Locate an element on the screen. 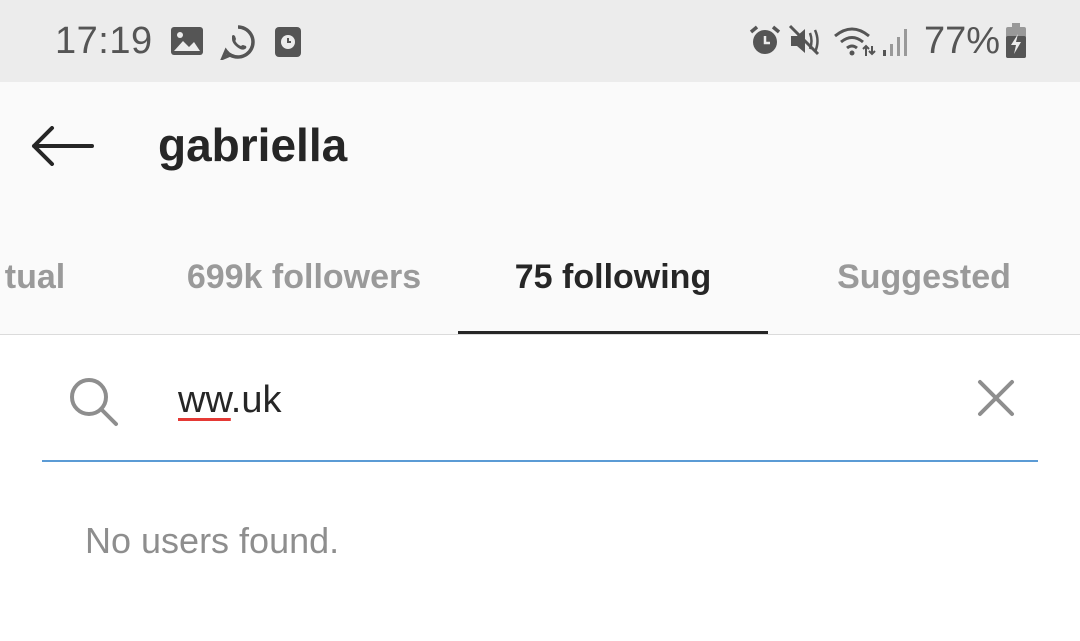 This screenshot has height=641, width=1080. close-icon is located at coordinates (996, 398).